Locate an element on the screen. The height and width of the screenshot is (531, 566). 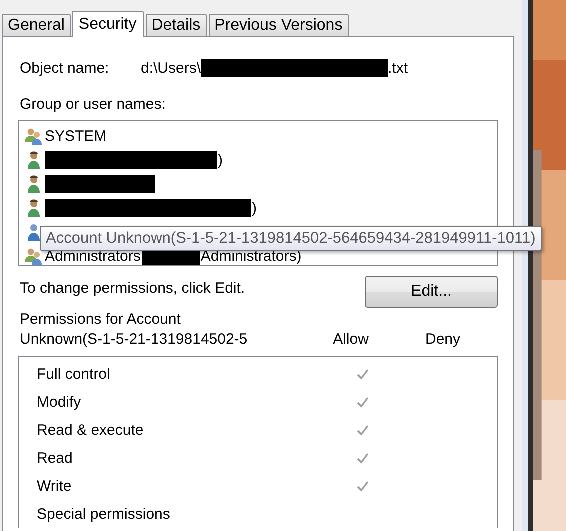
section-label: Group or user names: is located at coordinates (93, 105).